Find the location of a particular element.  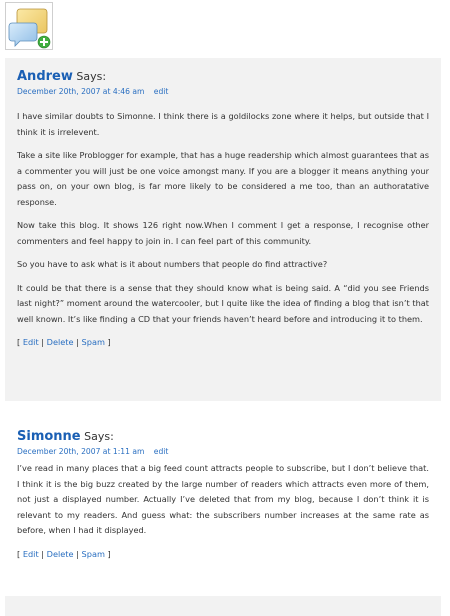

comment-author-line: Simonne Says: is located at coordinates (65, 436).